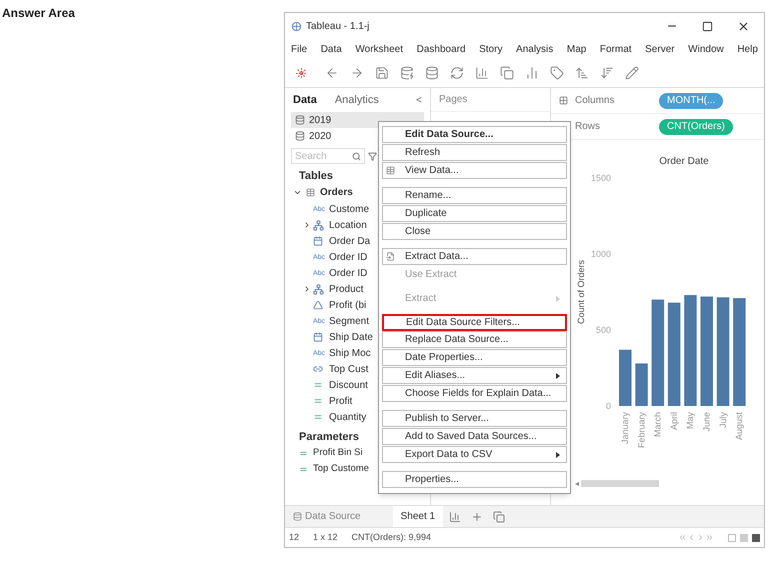  I want to click on field-item: Order Da, so click(349, 241).